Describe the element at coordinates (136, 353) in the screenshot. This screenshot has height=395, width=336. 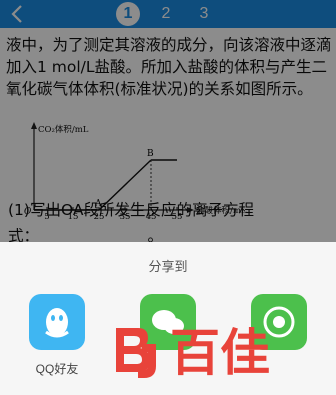
I see `brand-mark-icon` at that location.